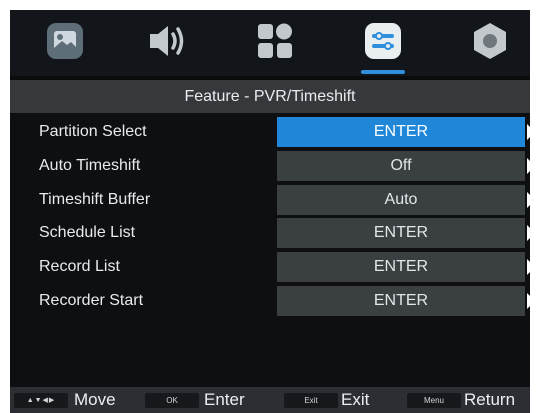 This screenshot has height=413, width=544. What do you see at coordinates (270, 96) in the screenshot?
I see `page-title: Feature - PVR/Timeshift` at bounding box center [270, 96].